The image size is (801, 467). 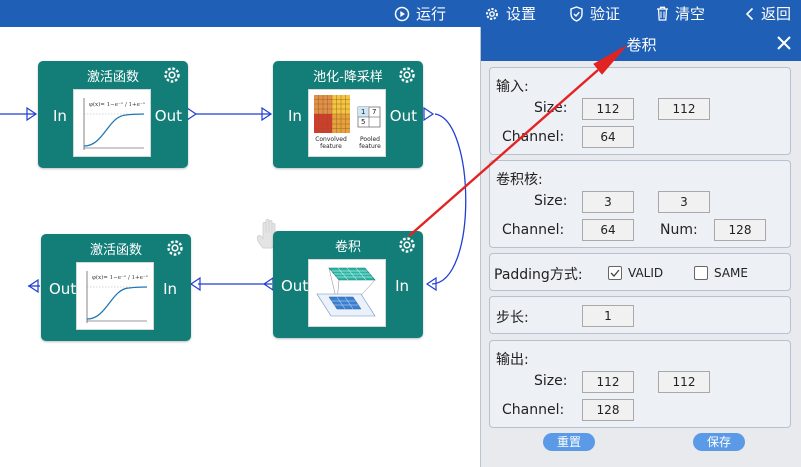 What do you see at coordinates (331, 143) in the screenshot?
I see `convolved-feature-caption: Convolved feature` at bounding box center [331, 143].